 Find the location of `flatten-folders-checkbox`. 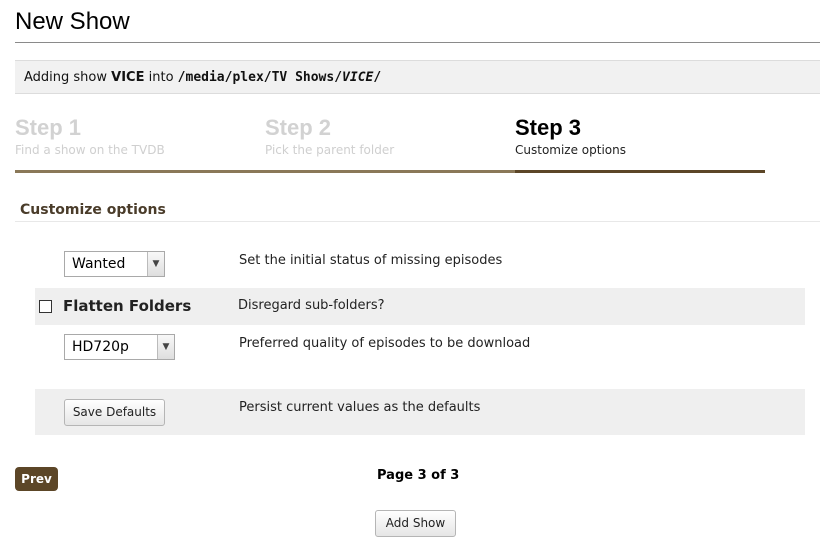

flatten-folders-checkbox is located at coordinates (45, 306).